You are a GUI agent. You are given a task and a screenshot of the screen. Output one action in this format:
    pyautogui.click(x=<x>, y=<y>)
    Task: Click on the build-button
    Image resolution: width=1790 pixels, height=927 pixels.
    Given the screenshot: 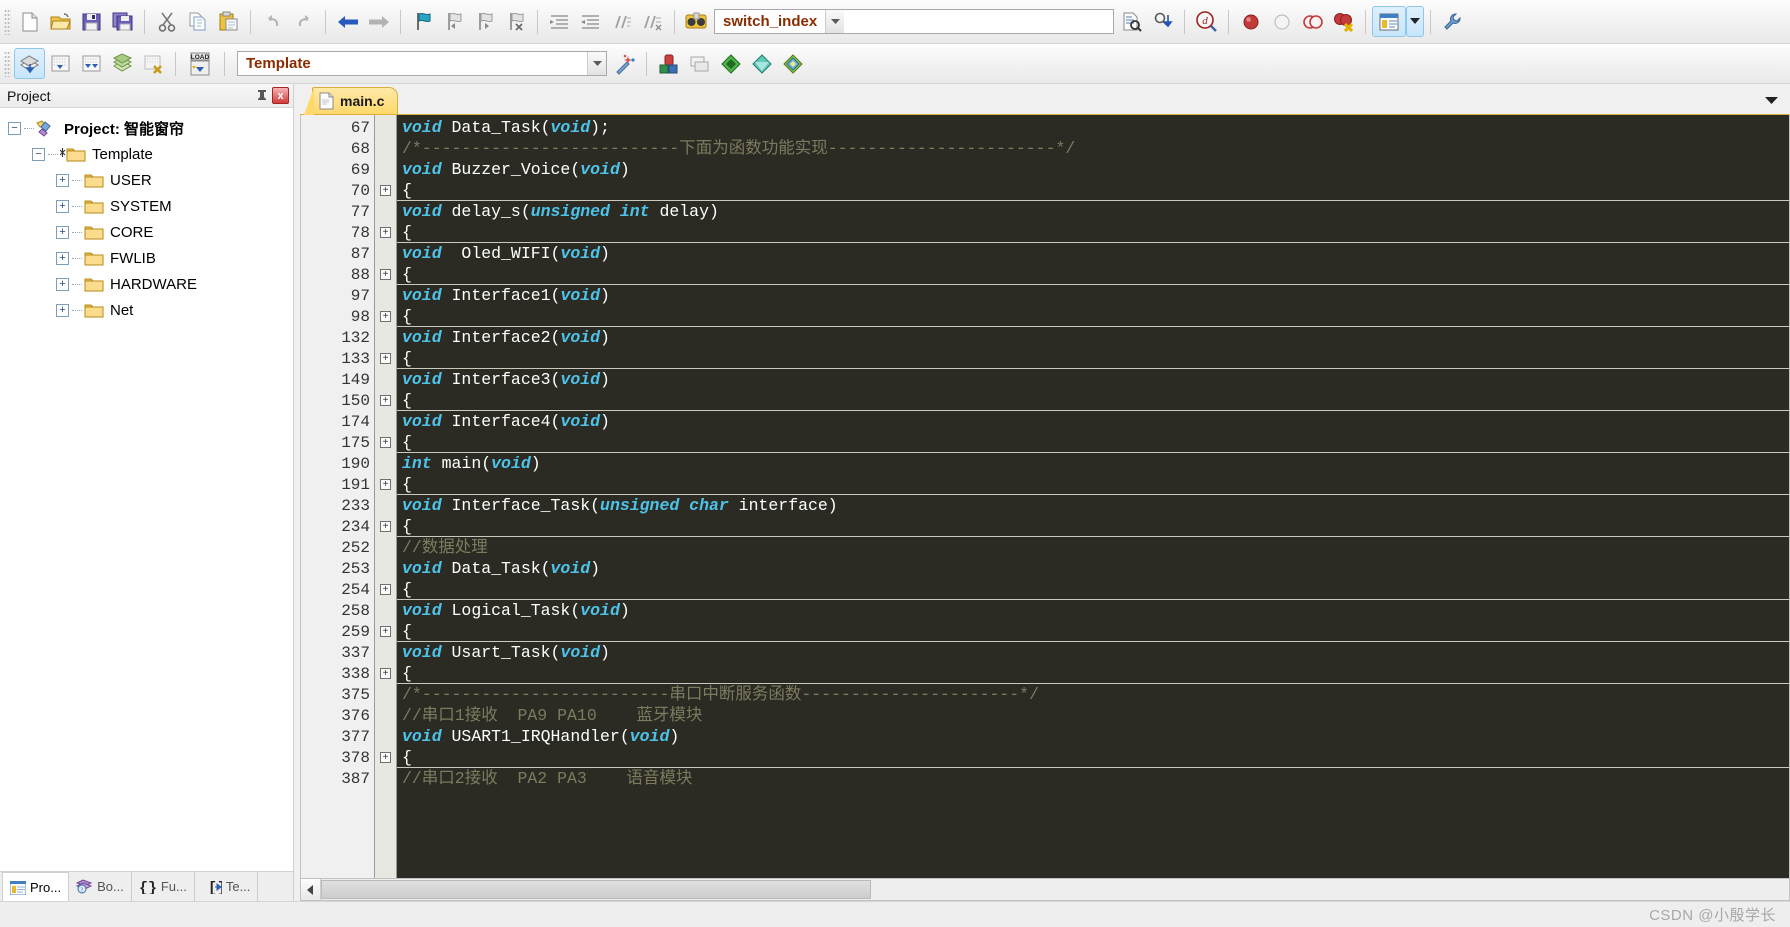 What is the action you would take?
    pyautogui.click(x=60, y=63)
    